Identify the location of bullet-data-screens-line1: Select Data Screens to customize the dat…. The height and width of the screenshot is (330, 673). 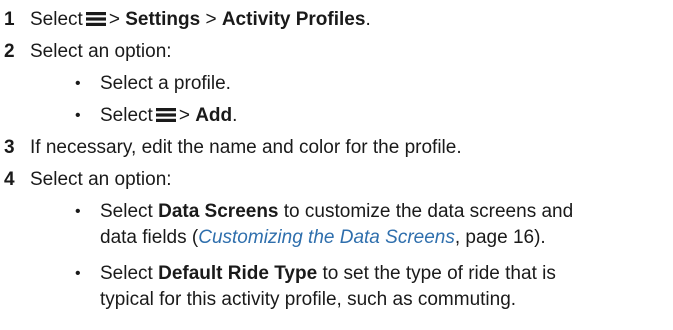
(336, 212).